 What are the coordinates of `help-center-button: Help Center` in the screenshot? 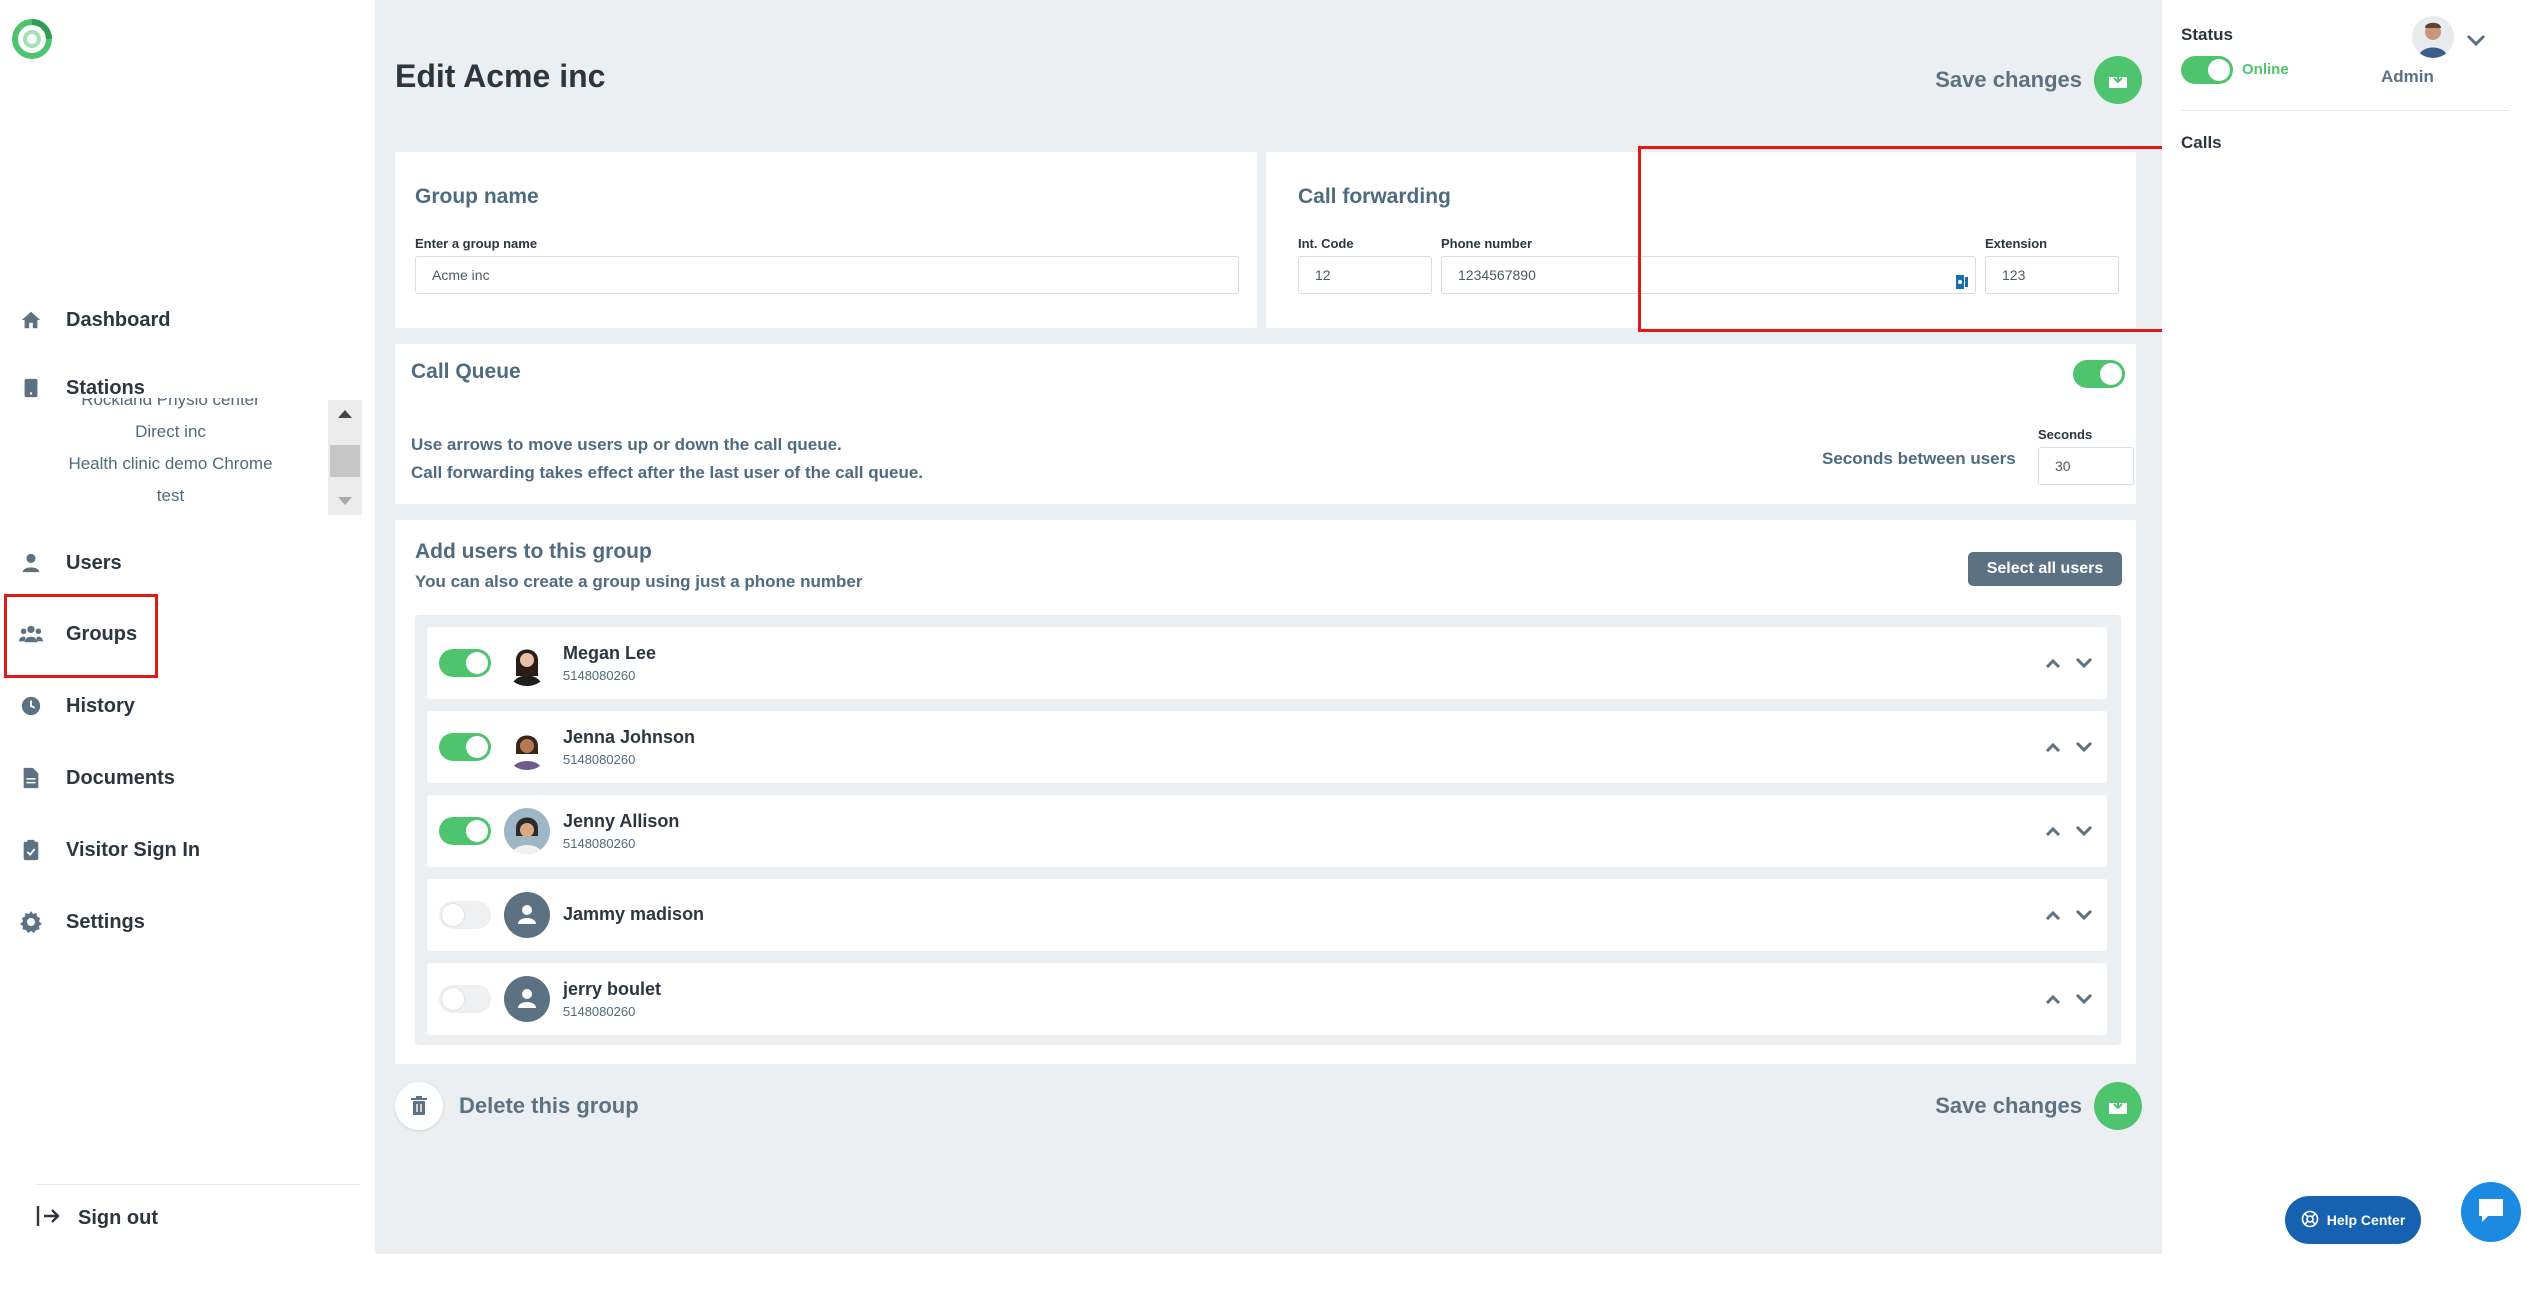 It's located at (2353, 1220).